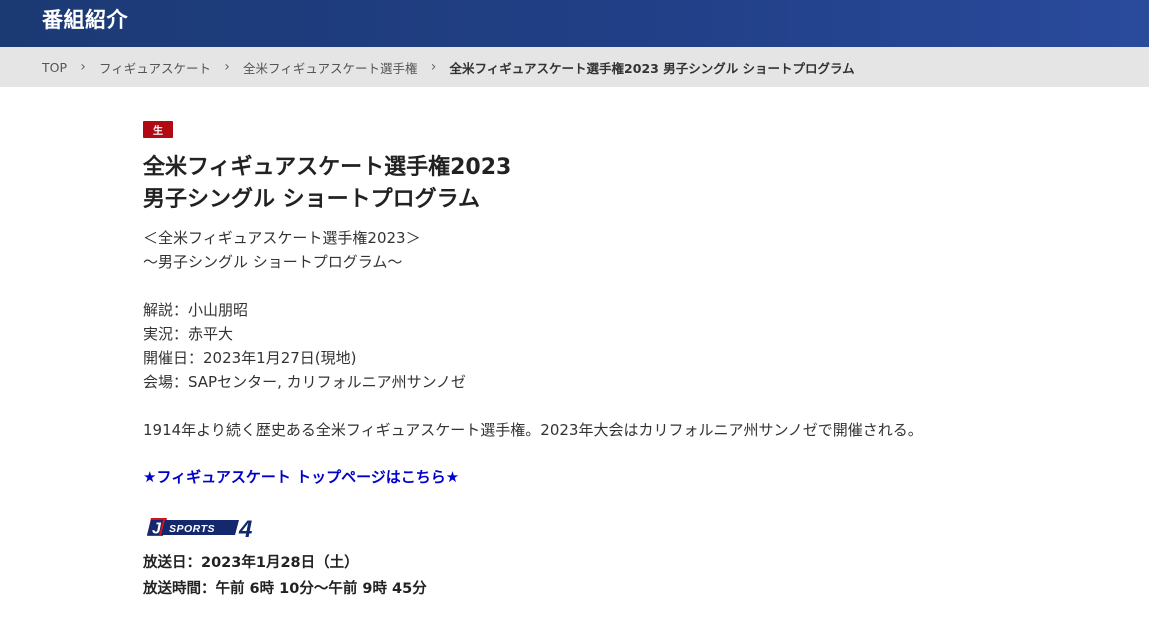 The width and height of the screenshot is (1149, 629). What do you see at coordinates (312, 199) in the screenshot?
I see `program-title-line2: 男子シングル ショートプログラム` at bounding box center [312, 199].